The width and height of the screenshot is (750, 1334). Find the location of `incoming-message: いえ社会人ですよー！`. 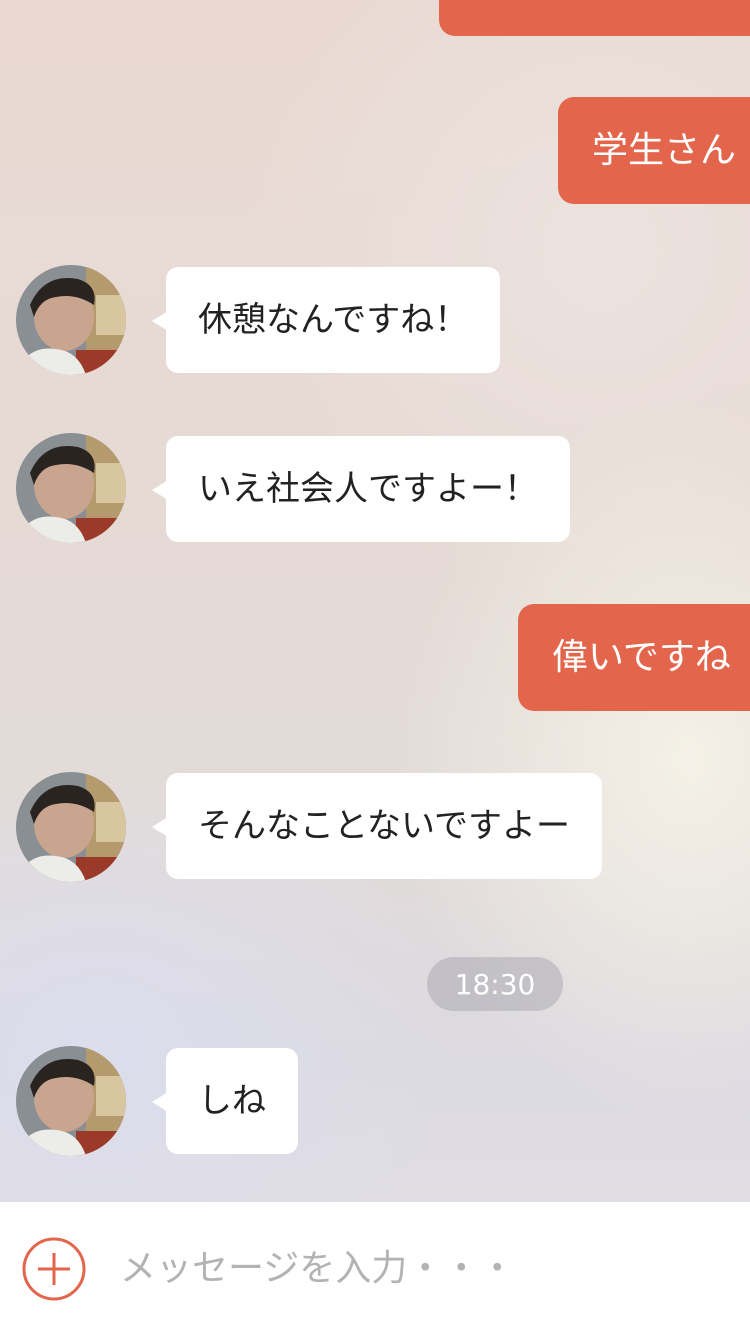

incoming-message: いえ社会人ですよー！ is located at coordinates (361, 489).